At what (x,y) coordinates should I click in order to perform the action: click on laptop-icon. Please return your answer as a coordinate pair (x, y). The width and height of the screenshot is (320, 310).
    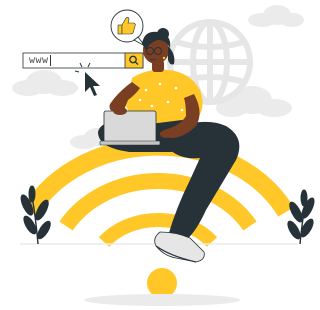
    Looking at the image, I should click on (130, 128).